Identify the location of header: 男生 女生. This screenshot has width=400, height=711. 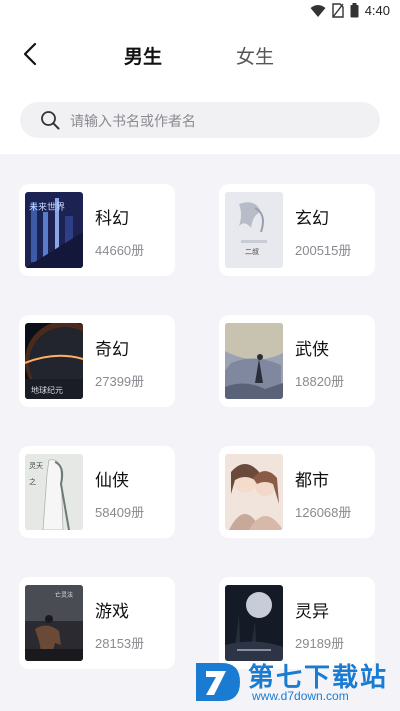
(200, 54).